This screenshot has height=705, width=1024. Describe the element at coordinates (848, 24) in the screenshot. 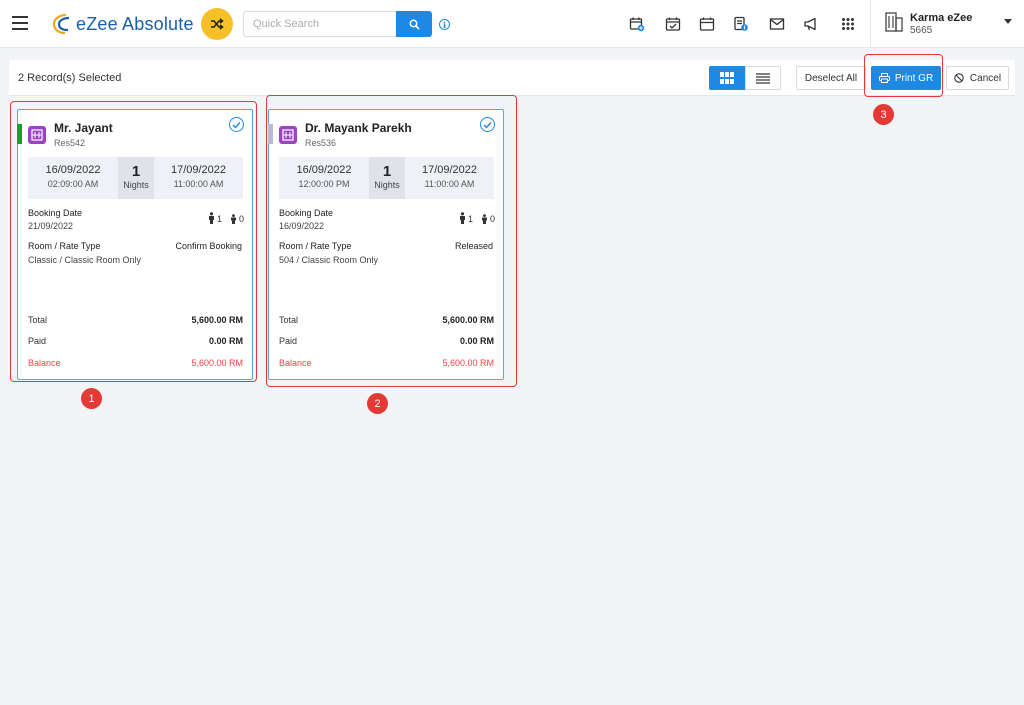

I see `apps-grid-icon` at that location.